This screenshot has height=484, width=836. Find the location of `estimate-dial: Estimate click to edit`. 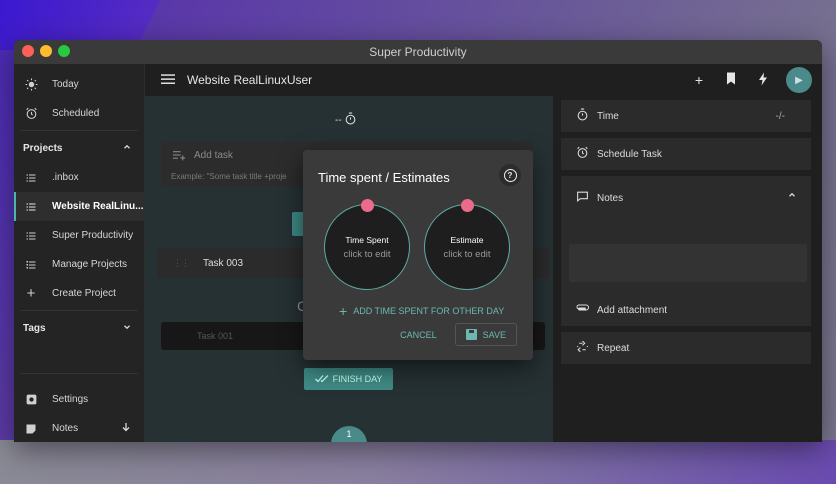

estimate-dial: Estimate click to edit is located at coordinates (467, 244).